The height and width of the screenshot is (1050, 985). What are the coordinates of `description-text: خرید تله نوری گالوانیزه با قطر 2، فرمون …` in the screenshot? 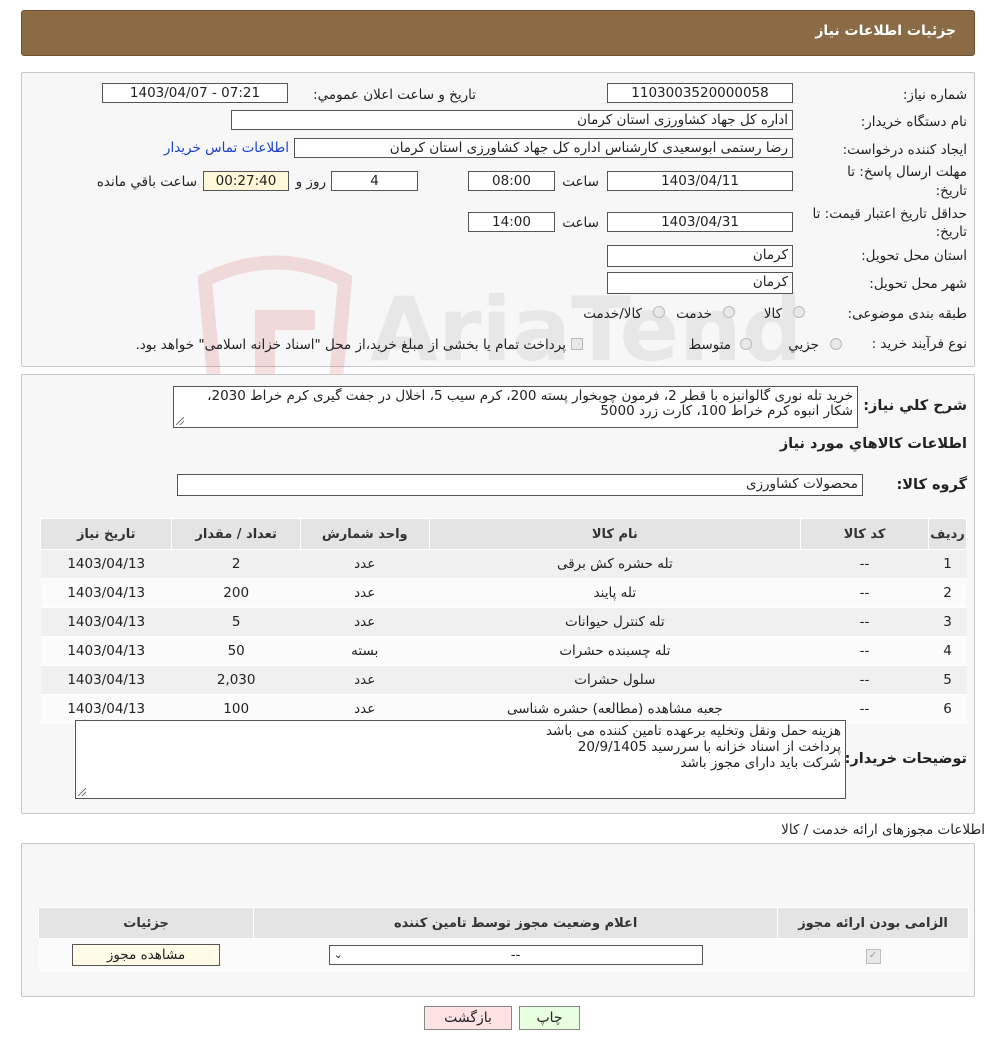 It's located at (530, 403).